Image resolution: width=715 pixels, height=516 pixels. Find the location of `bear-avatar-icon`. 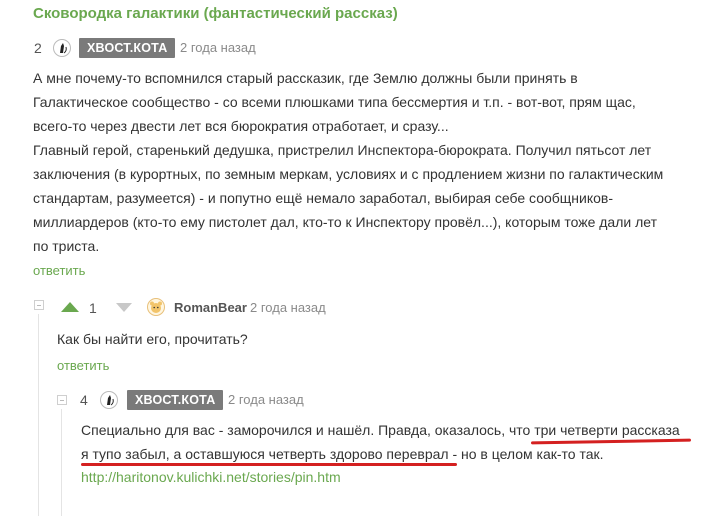

bear-avatar-icon is located at coordinates (156, 307).